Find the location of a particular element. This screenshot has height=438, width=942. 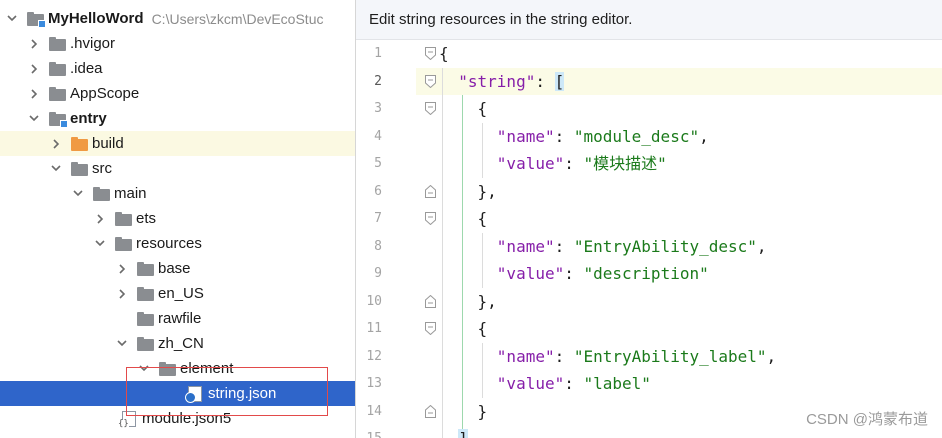

tree-item-entry: entry is located at coordinates (177, 118).